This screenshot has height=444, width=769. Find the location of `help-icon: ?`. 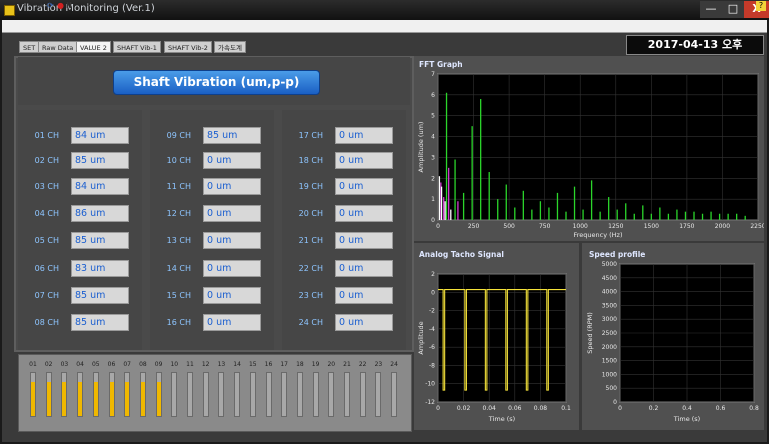

help-icon: ? is located at coordinates (761, 6).